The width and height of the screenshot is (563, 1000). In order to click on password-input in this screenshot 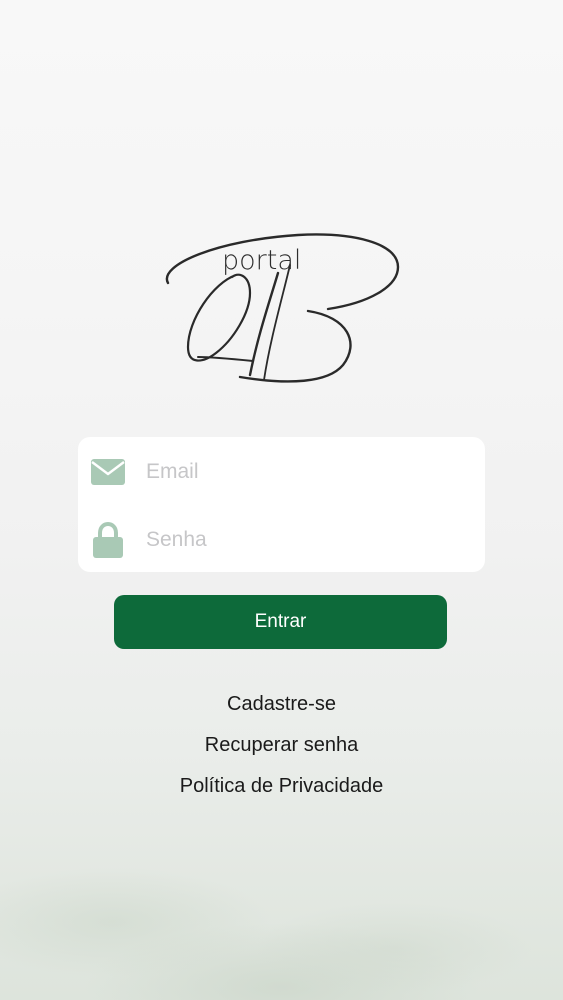, I will do `click(296, 540)`.